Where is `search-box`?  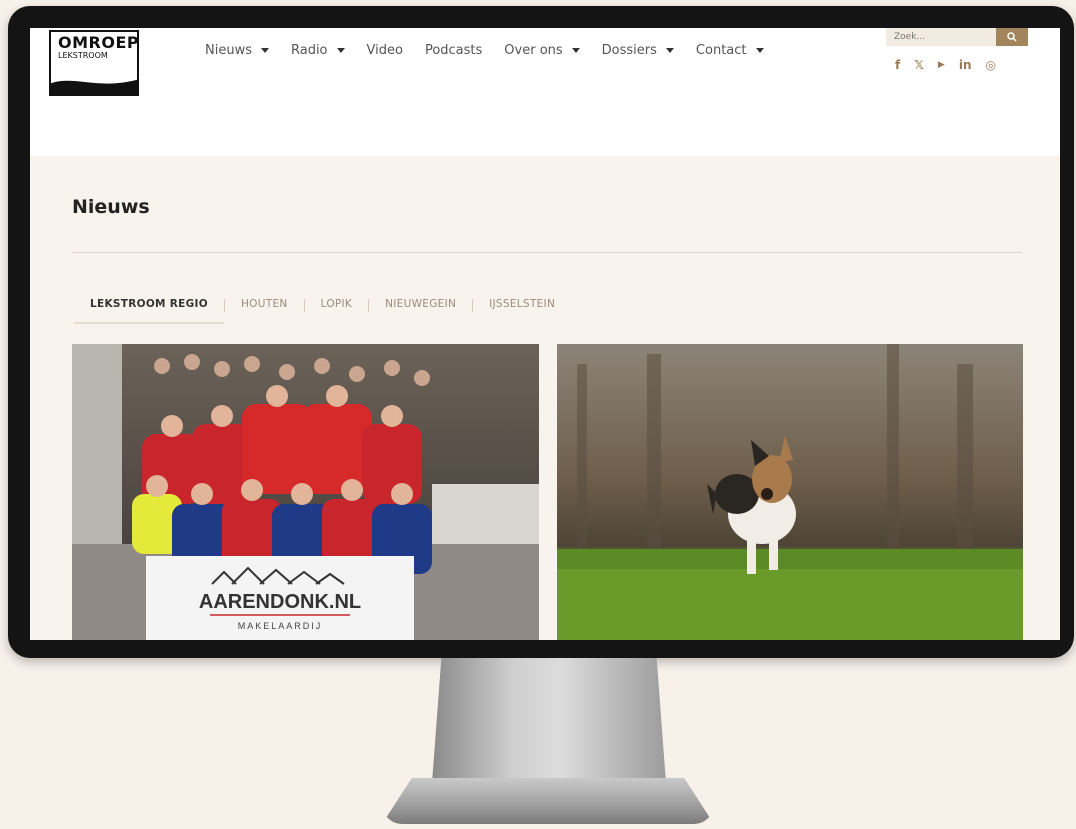
search-box is located at coordinates (958, 37).